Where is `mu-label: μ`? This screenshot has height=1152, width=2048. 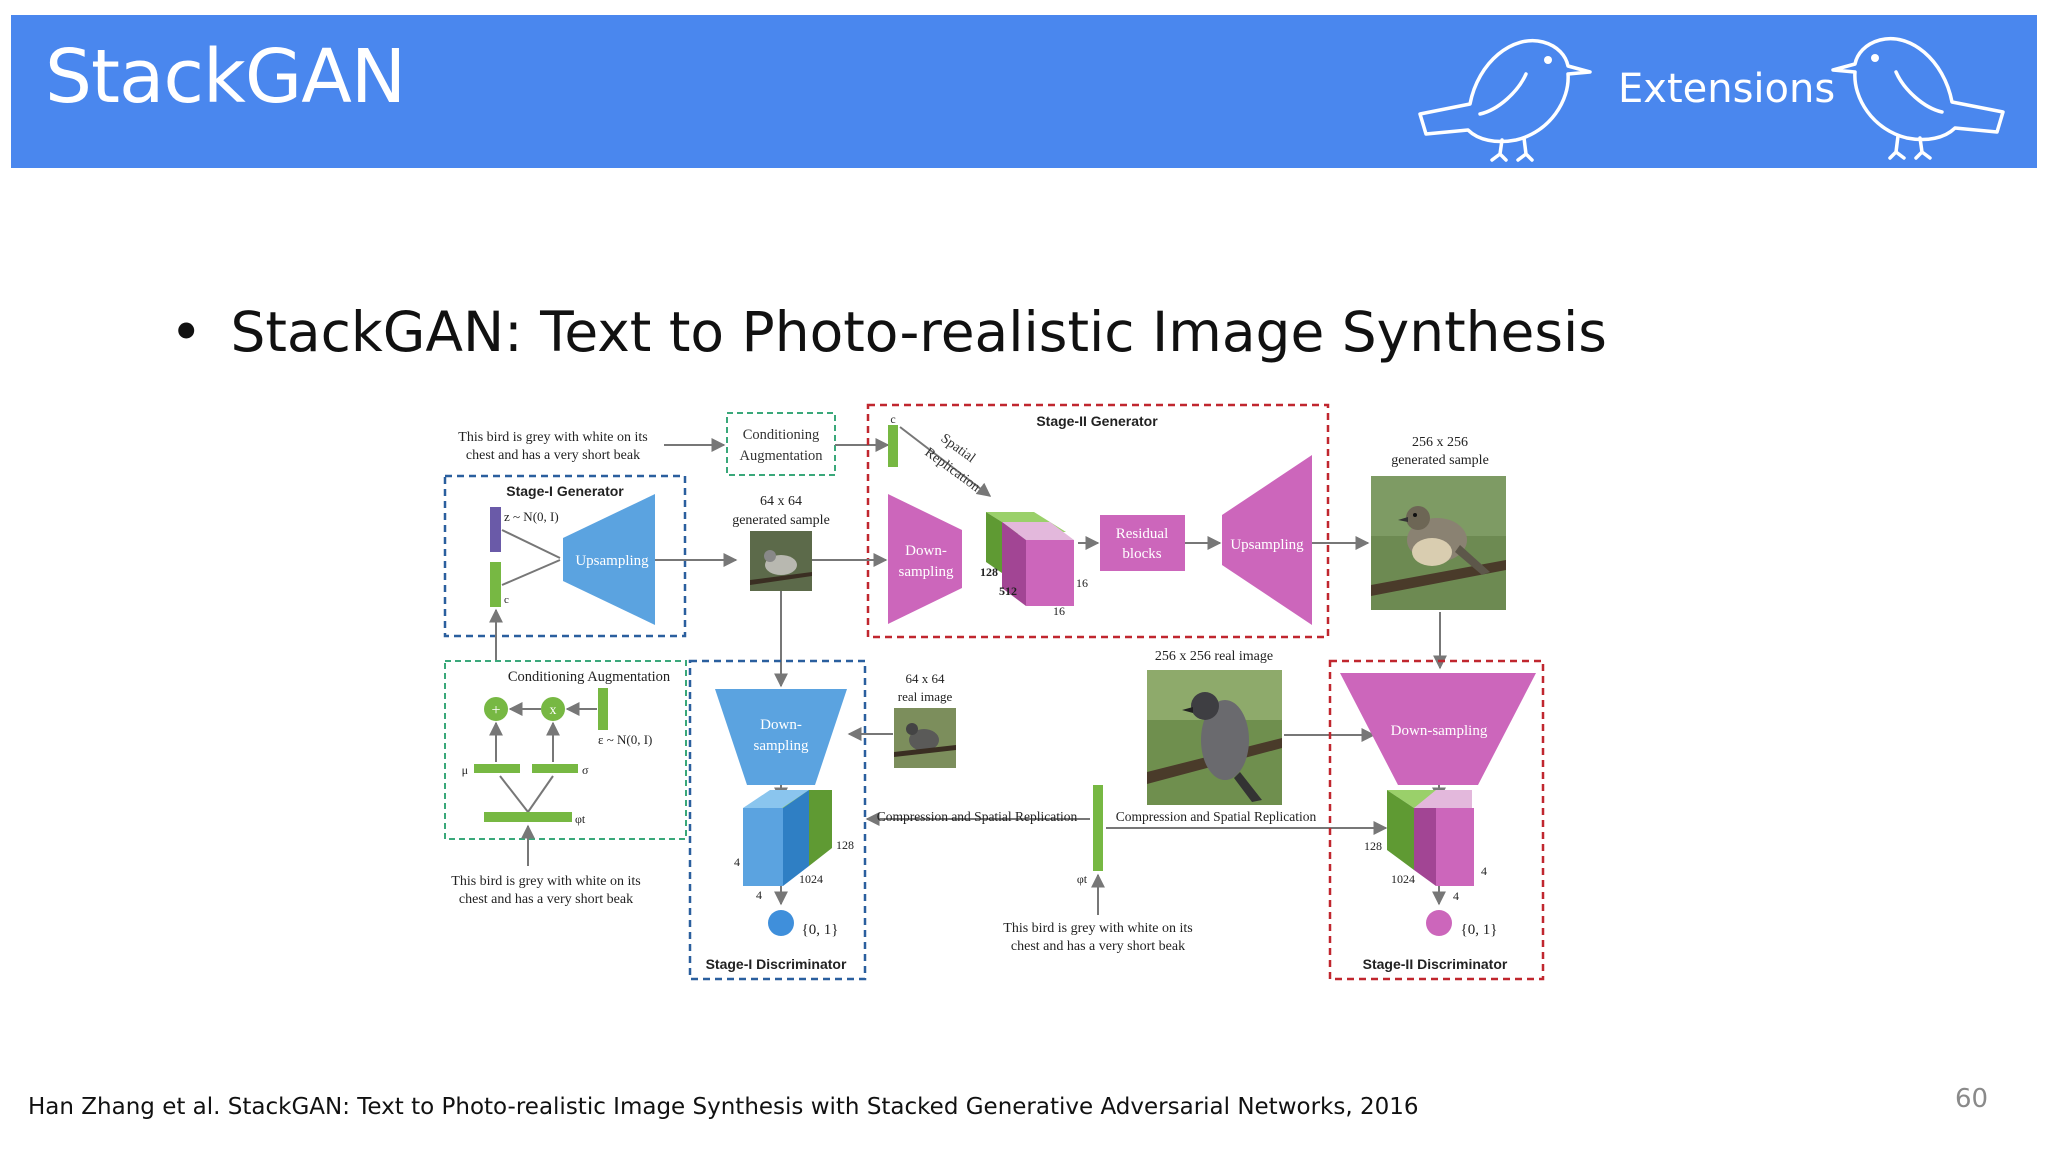
mu-label: μ is located at coordinates (465, 770).